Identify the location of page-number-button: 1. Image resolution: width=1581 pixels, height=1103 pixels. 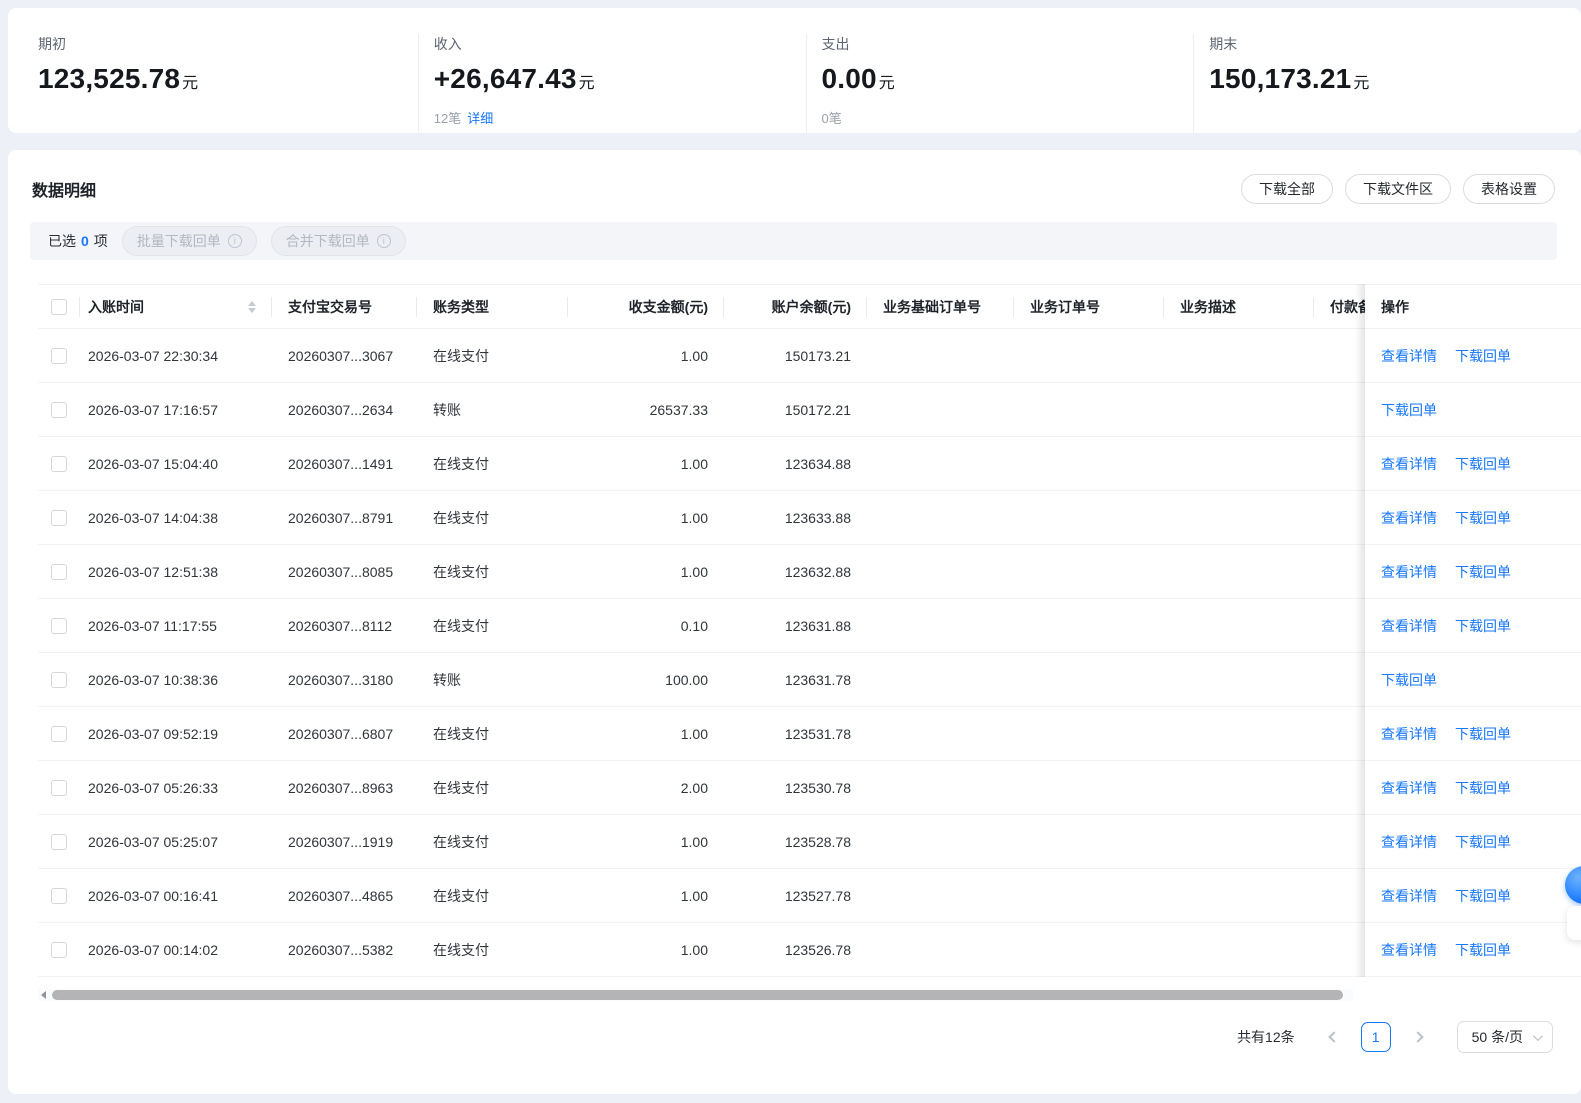
(1375, 1037).